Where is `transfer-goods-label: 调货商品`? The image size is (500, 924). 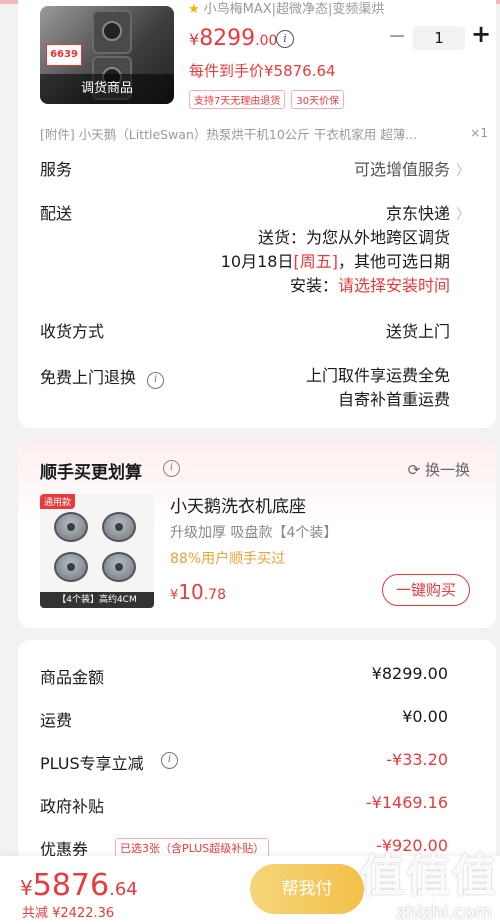
transfer-goods-label: 调货商品 is located at coordinates (107, 89).